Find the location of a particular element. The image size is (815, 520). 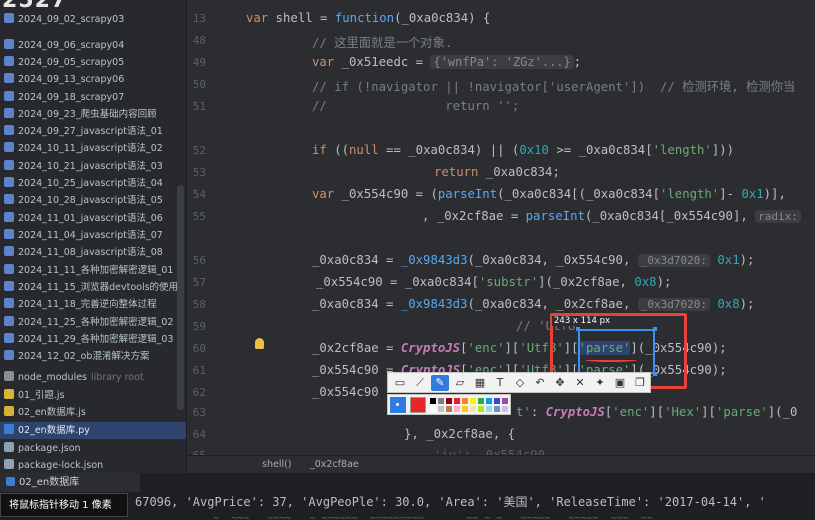

sidebar-item: 2024_10_28_javascript语法_05 is located at coordinates (93, 200).